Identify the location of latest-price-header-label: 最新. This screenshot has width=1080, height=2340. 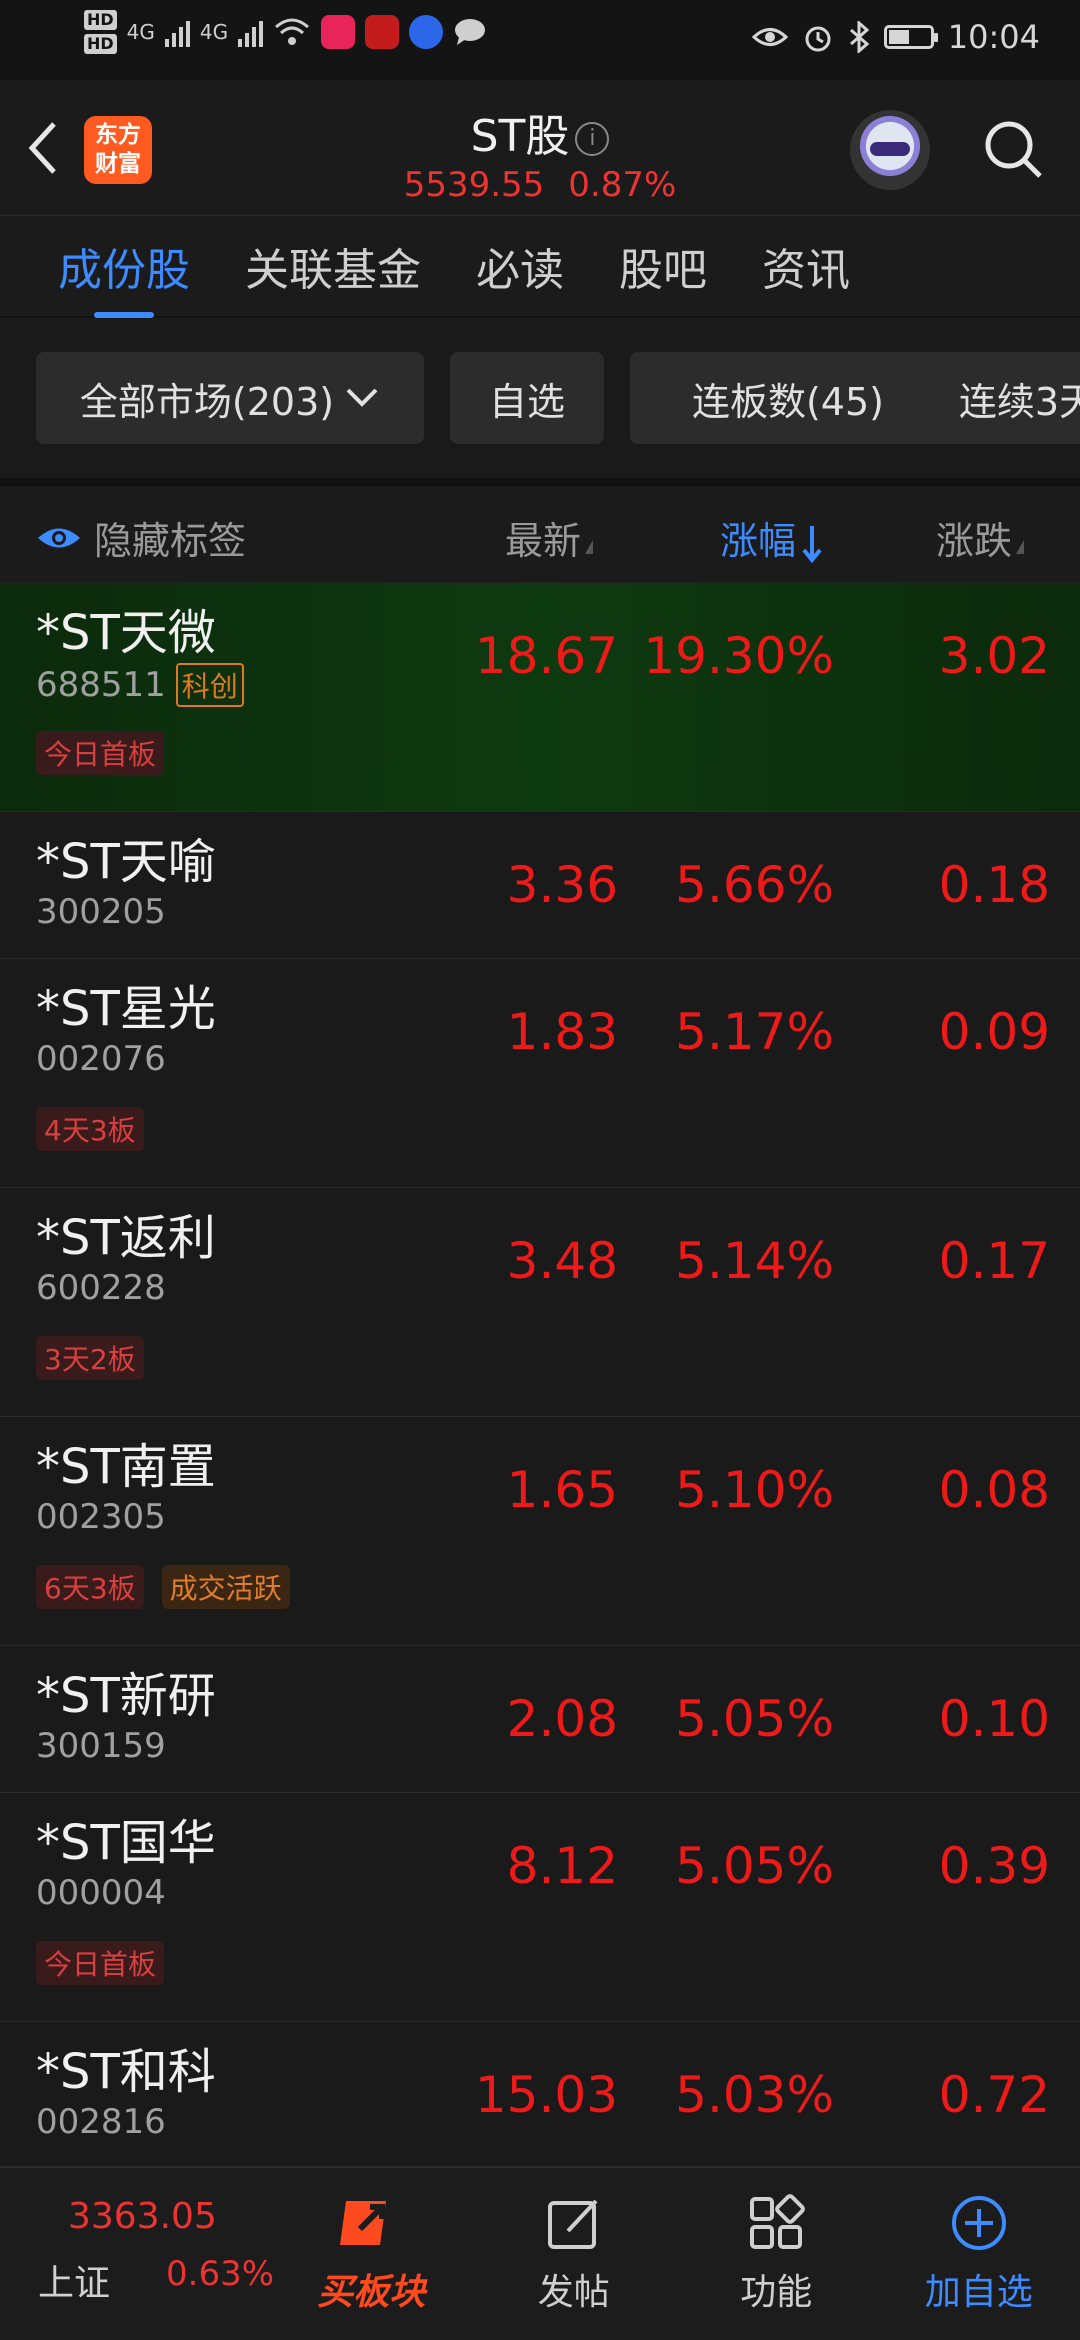
(543, 541).